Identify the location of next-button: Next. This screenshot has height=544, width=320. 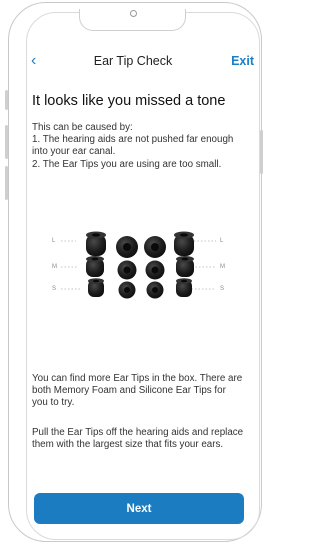
(139, 508).